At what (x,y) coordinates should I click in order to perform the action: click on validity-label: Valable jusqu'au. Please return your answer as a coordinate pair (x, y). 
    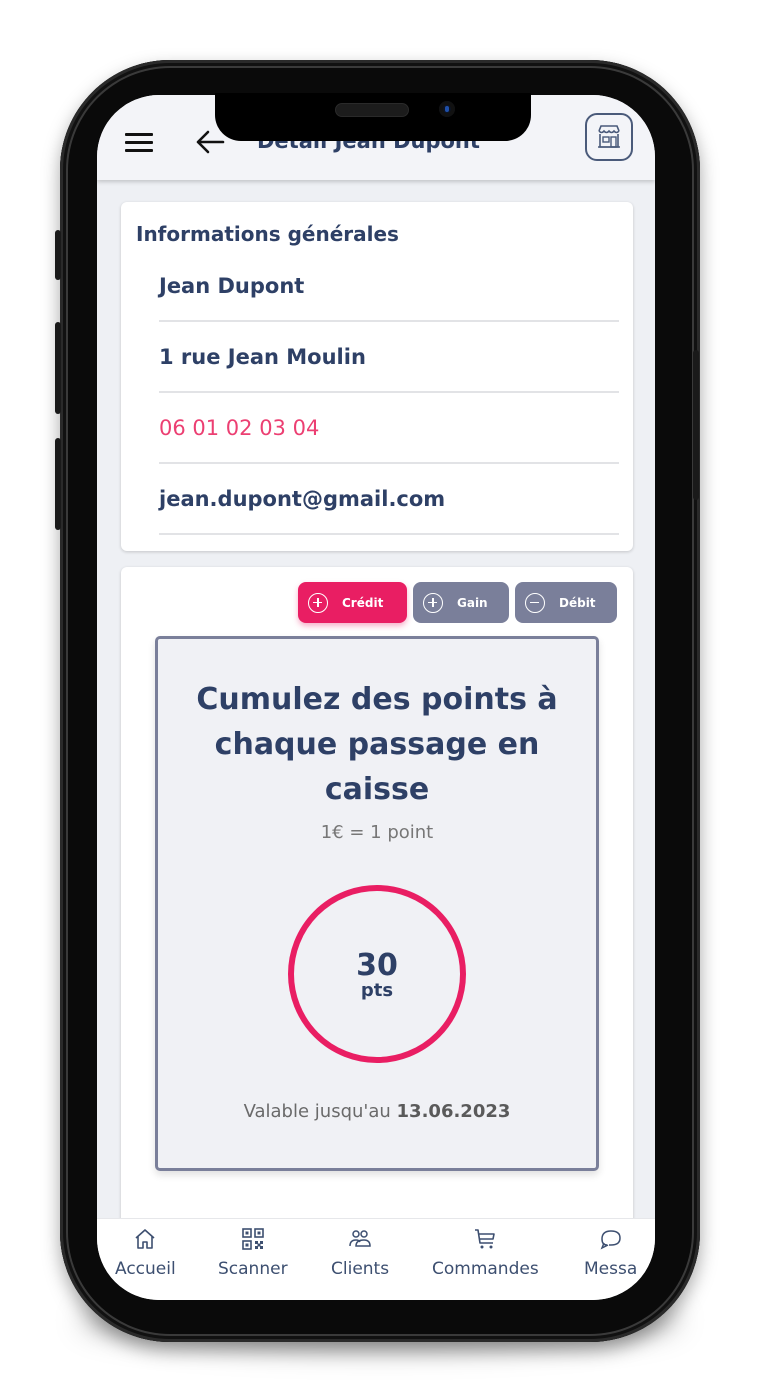
    Looking at the image, I should click on (317, 1111).